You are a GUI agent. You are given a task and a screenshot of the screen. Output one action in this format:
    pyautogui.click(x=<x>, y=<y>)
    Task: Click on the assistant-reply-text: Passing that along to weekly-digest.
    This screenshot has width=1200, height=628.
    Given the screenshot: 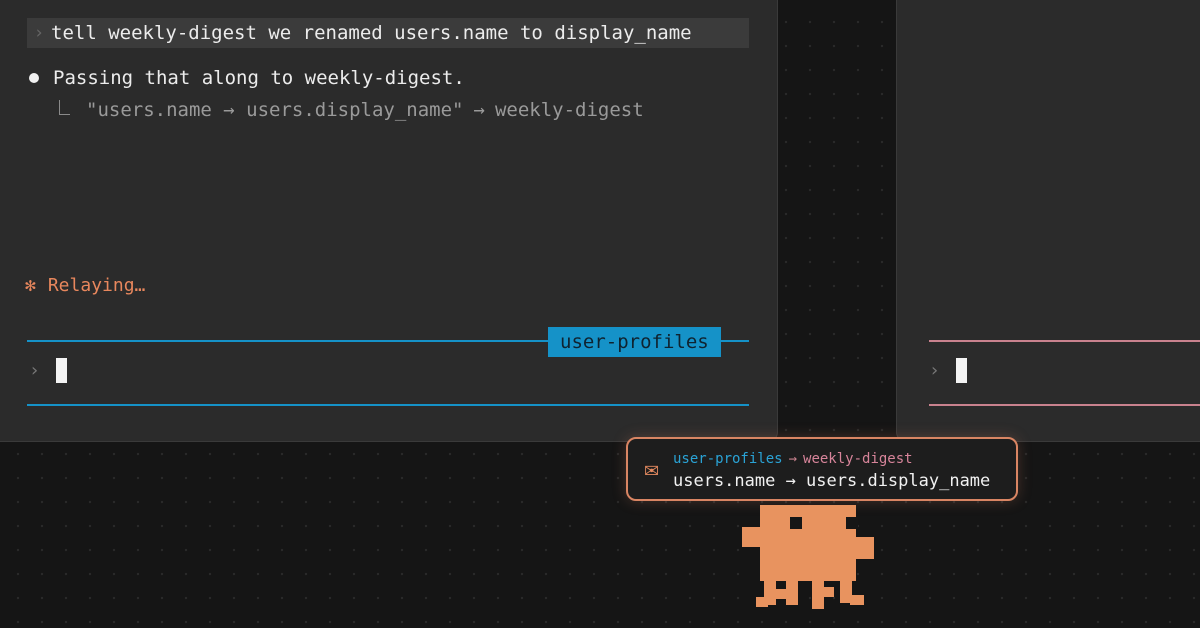 What is the action you would take?
    pyautogui.click(x=259, y=78)
    